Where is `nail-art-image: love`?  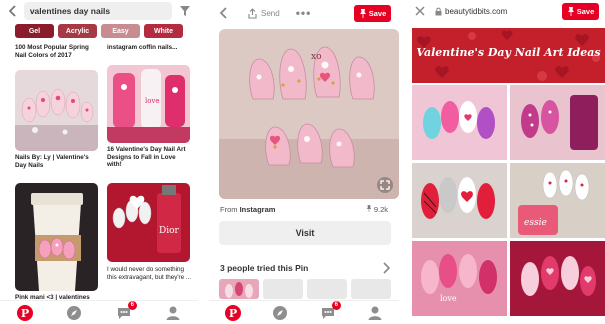 nail-art-image: love is located at coordinates (459, 278).